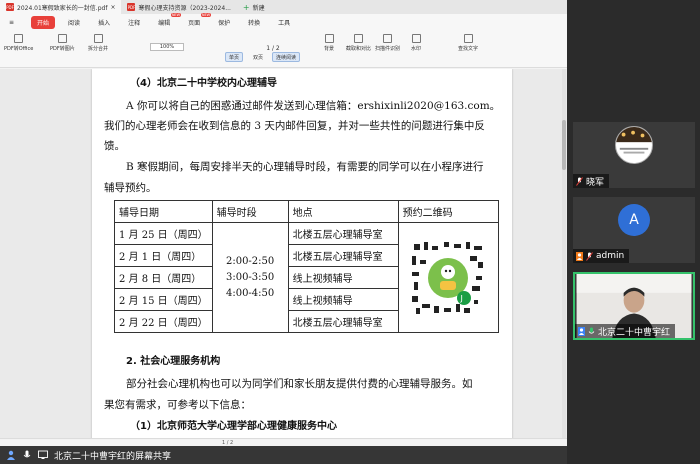 Image resolution: width=700 pixels, height=464 pixels. I want to click on section-heading: 2. 社会心理服务机构, so click(173, 361).